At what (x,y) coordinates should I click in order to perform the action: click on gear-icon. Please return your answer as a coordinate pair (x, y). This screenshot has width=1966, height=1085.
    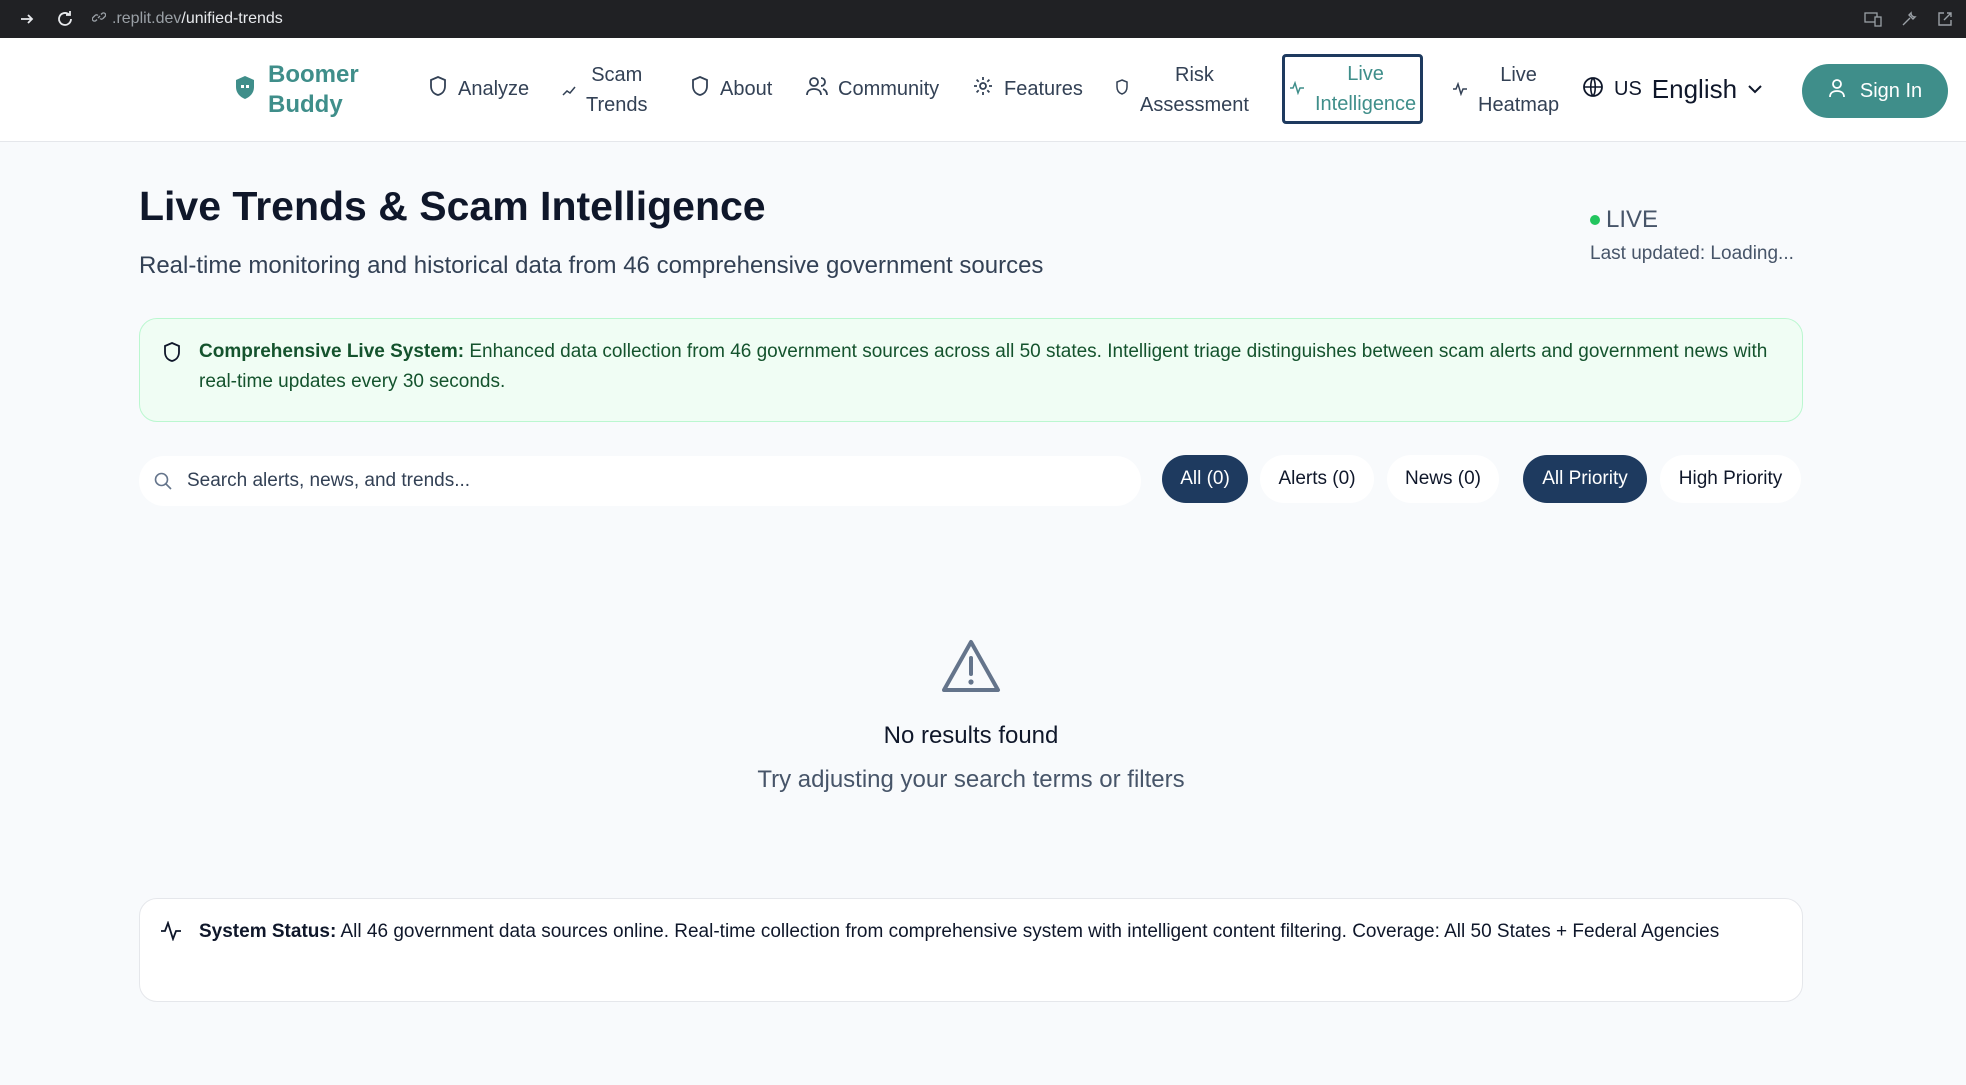
    Looking at the image, I should click on (983, 89).